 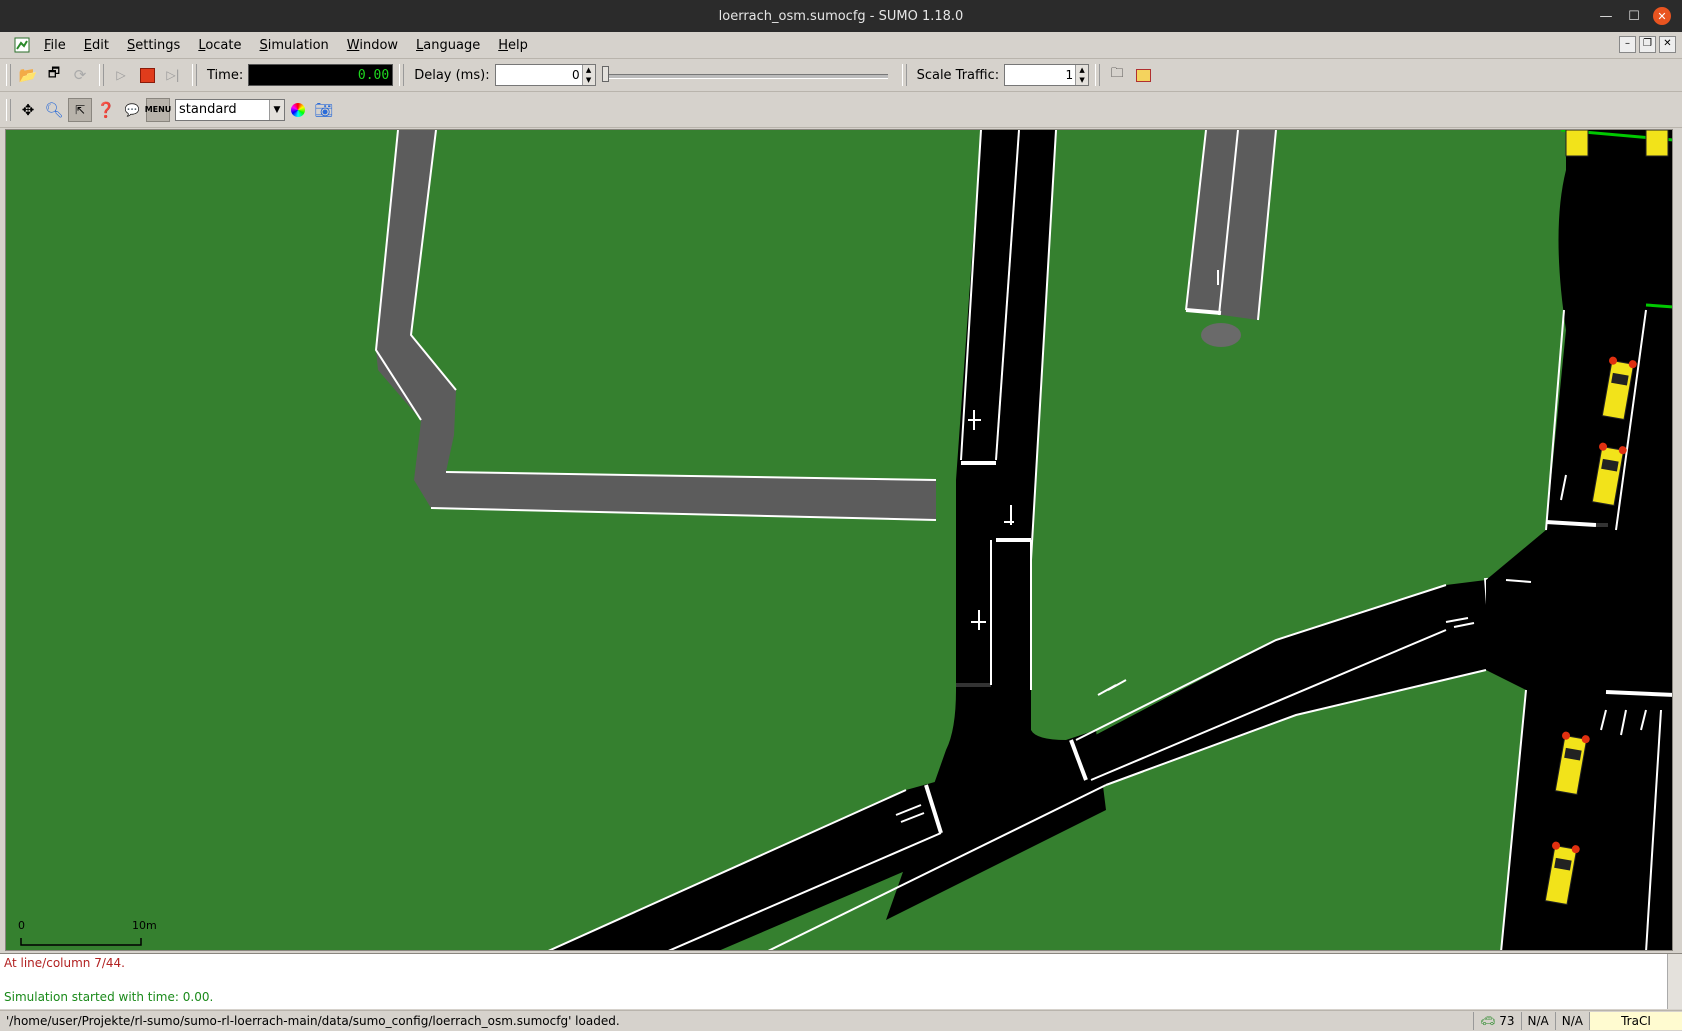 I want to click on run-button: ▷, so click(x=121, y=75).